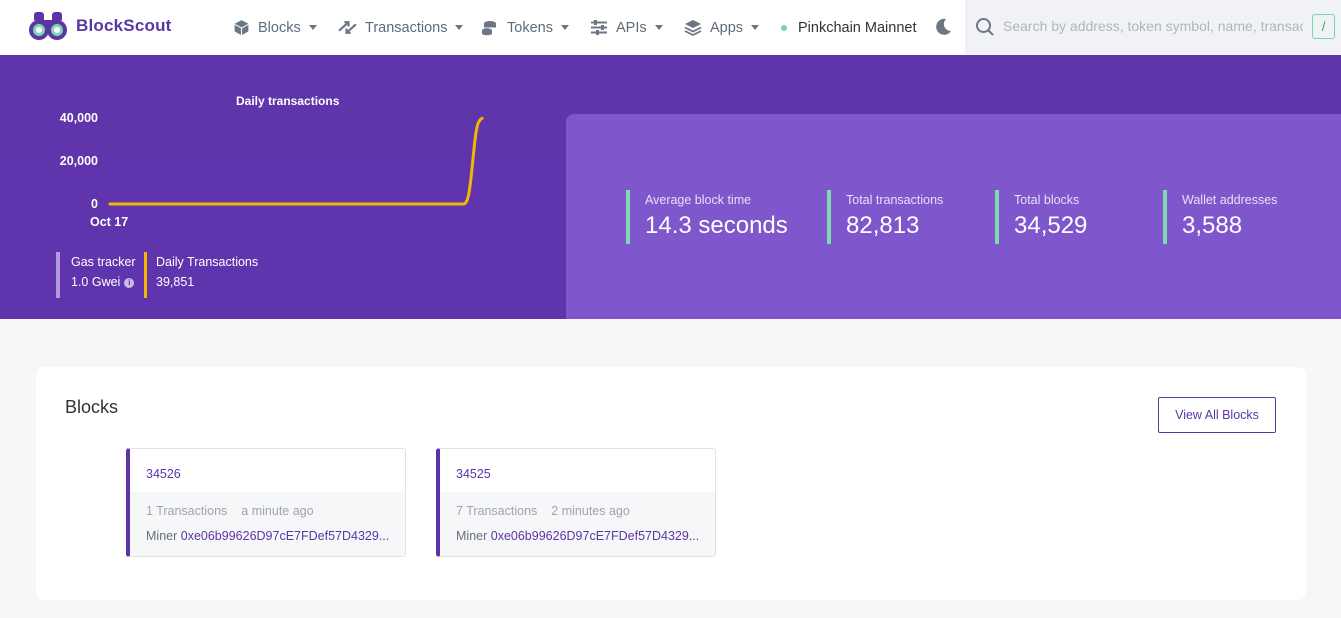 This screenshot has height=618, width=1341. Describe the element at coordinates (577, 470) in the screenshot. I see `block-tile-header: 34525` at that location.